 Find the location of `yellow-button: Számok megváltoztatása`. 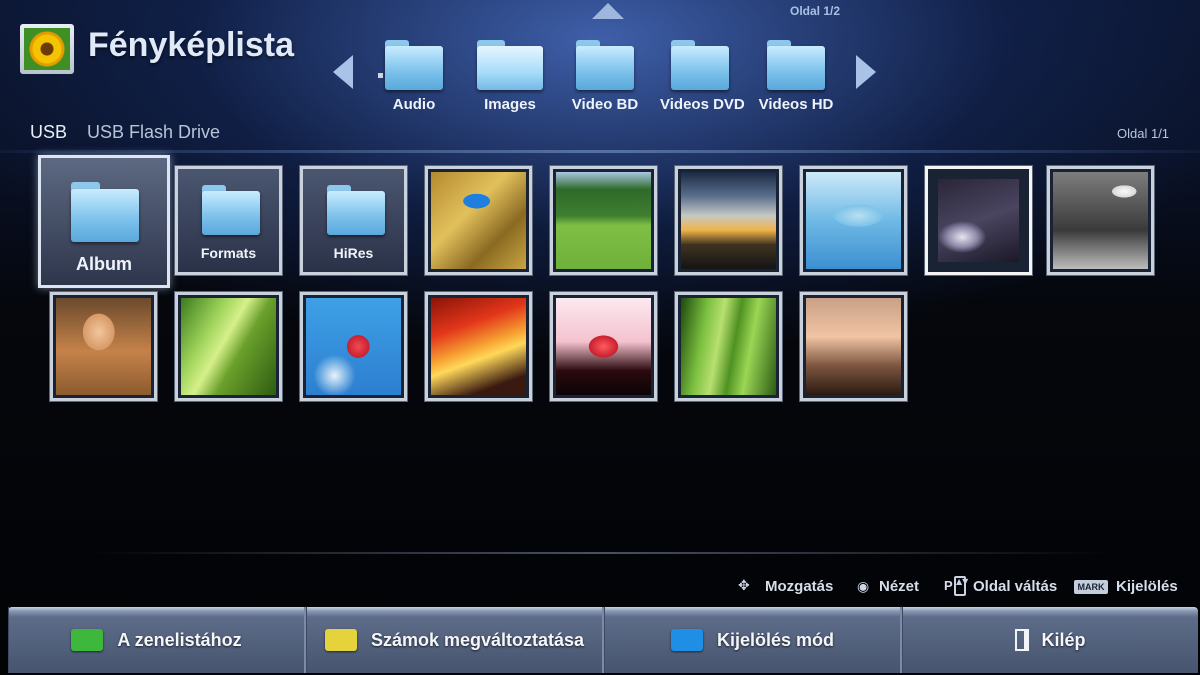

yellow-button: Számok megváltoztatása is located at coordinates (455, 640).